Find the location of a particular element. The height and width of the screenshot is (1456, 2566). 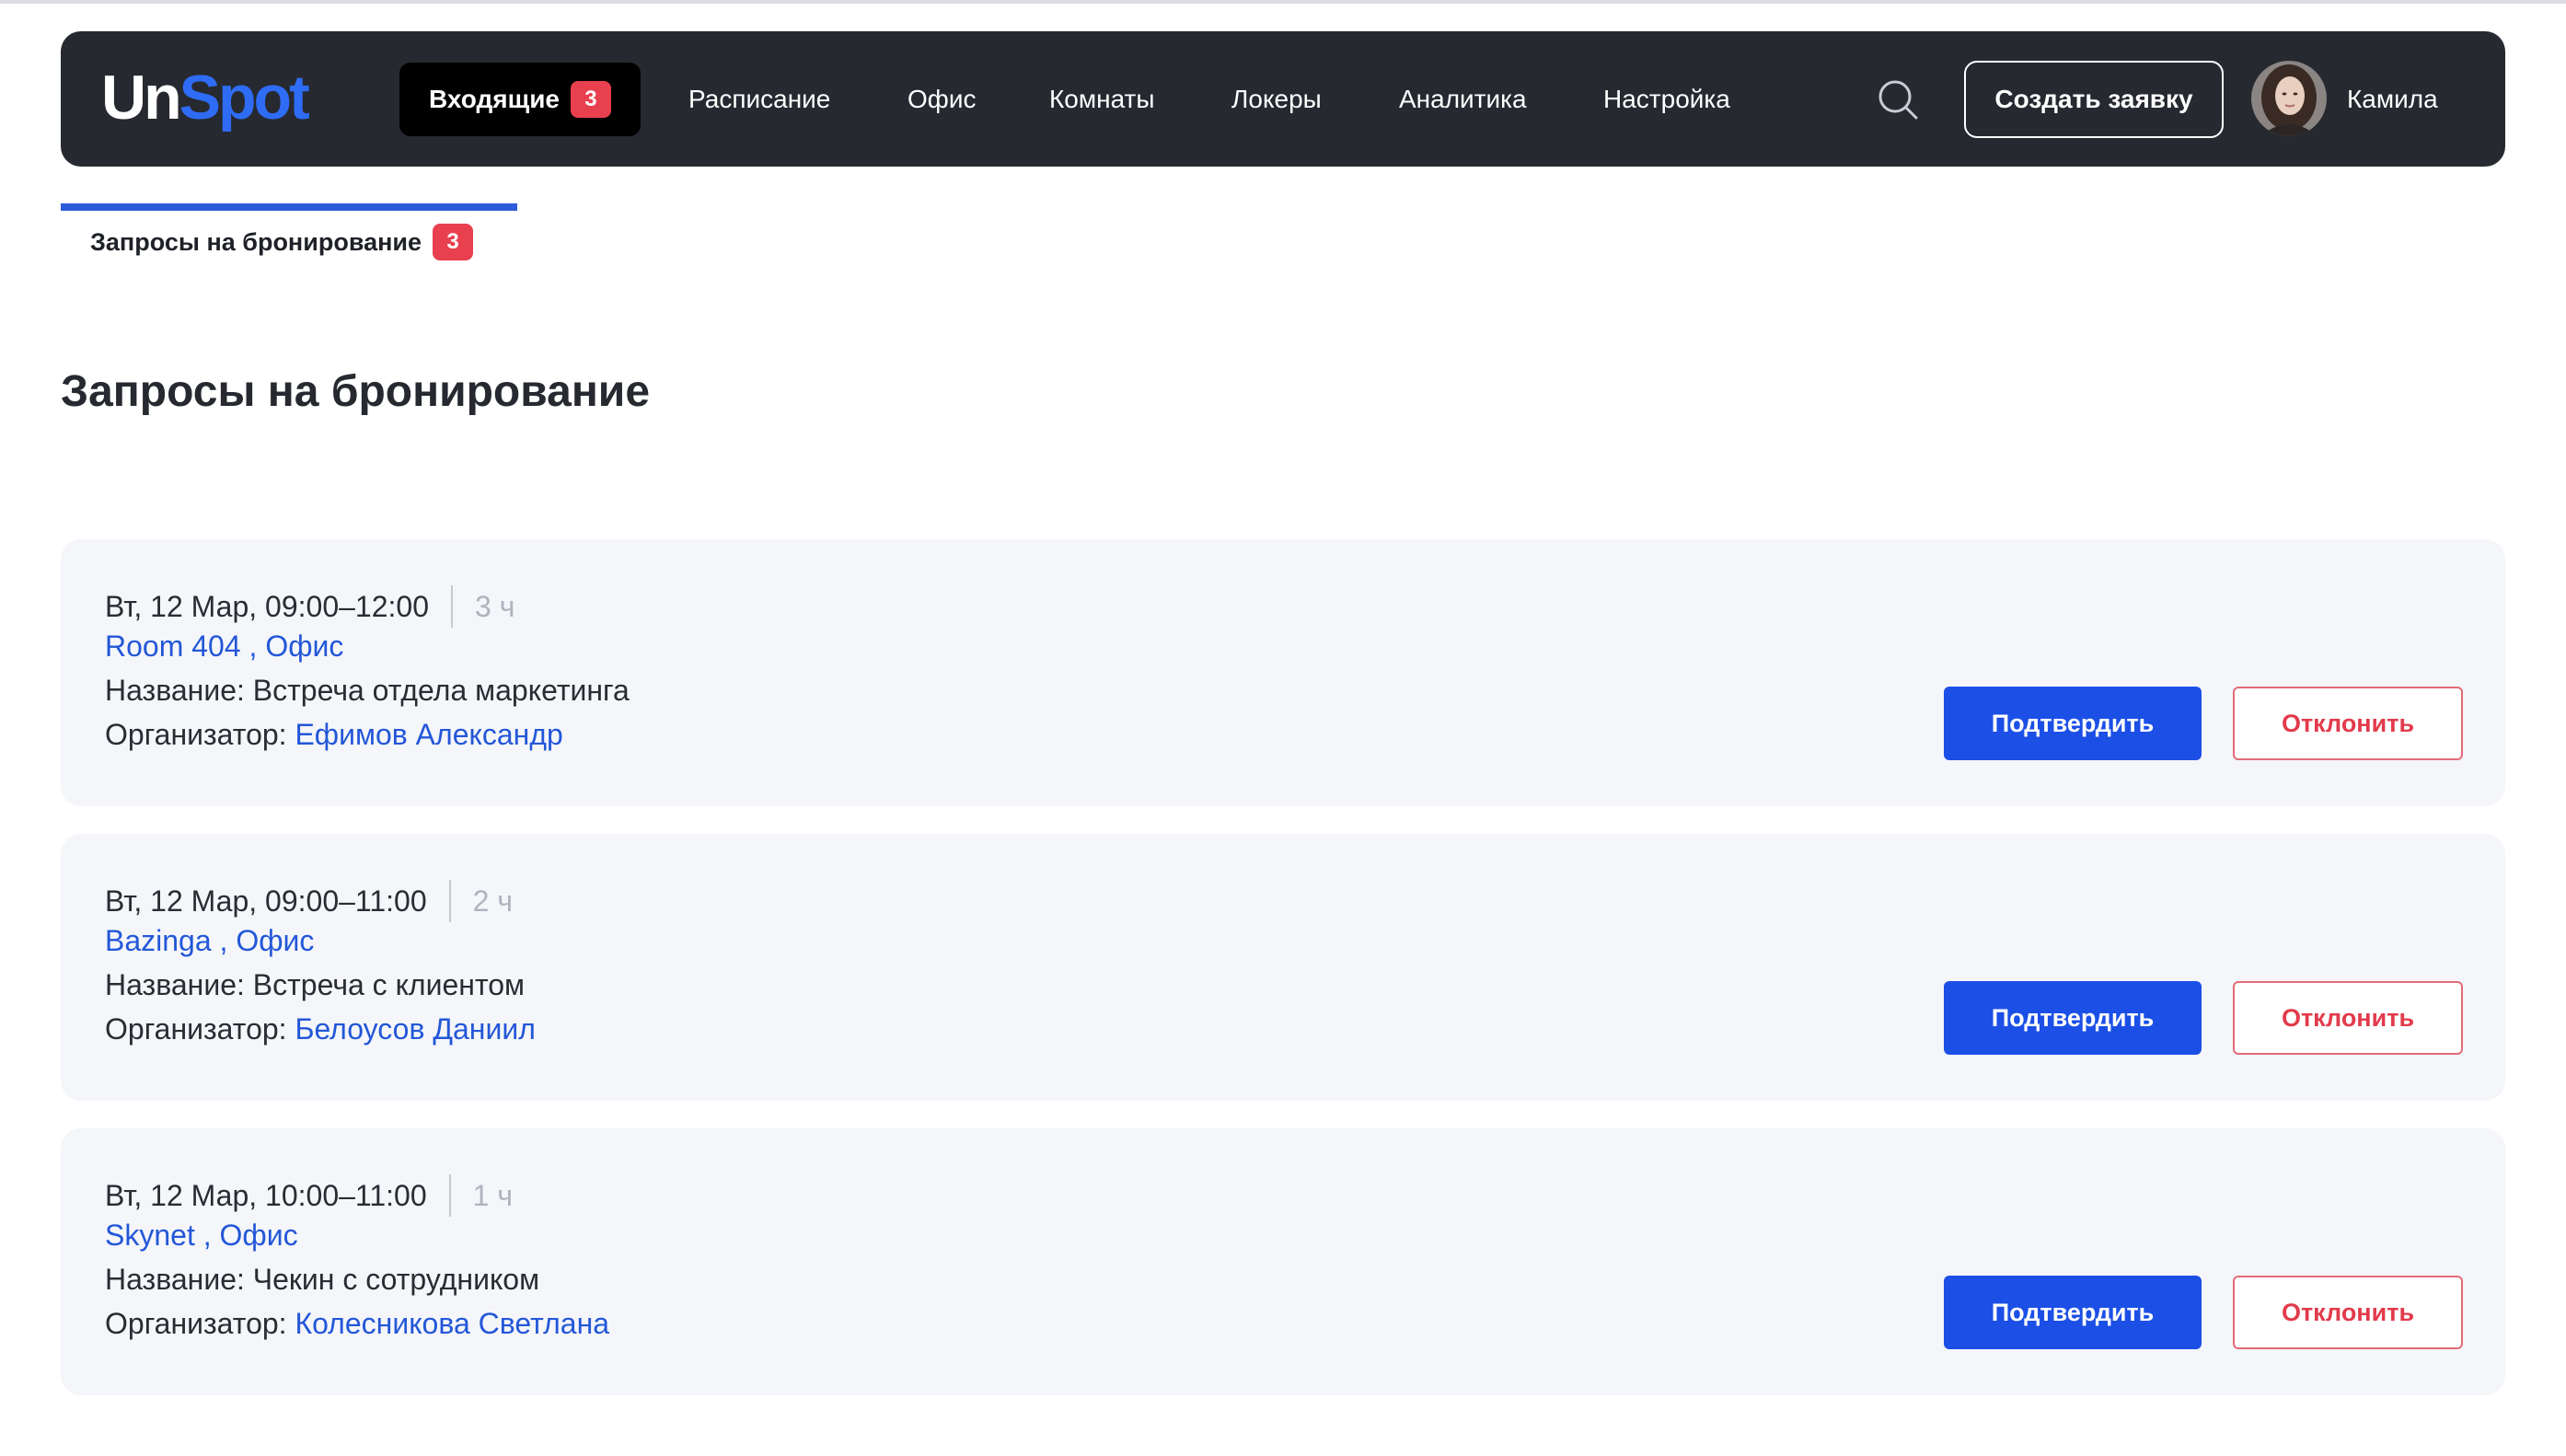

nav-item-analytics: Аналитика is located at coordinates (1463, 99).